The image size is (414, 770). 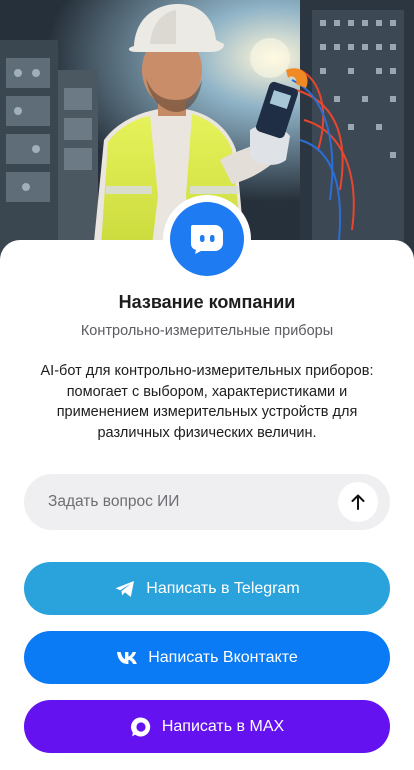 What do you see at coordinates (198, 502) in the screenshot?
I see `ask-ai-input` at bounding box center [198, 502].